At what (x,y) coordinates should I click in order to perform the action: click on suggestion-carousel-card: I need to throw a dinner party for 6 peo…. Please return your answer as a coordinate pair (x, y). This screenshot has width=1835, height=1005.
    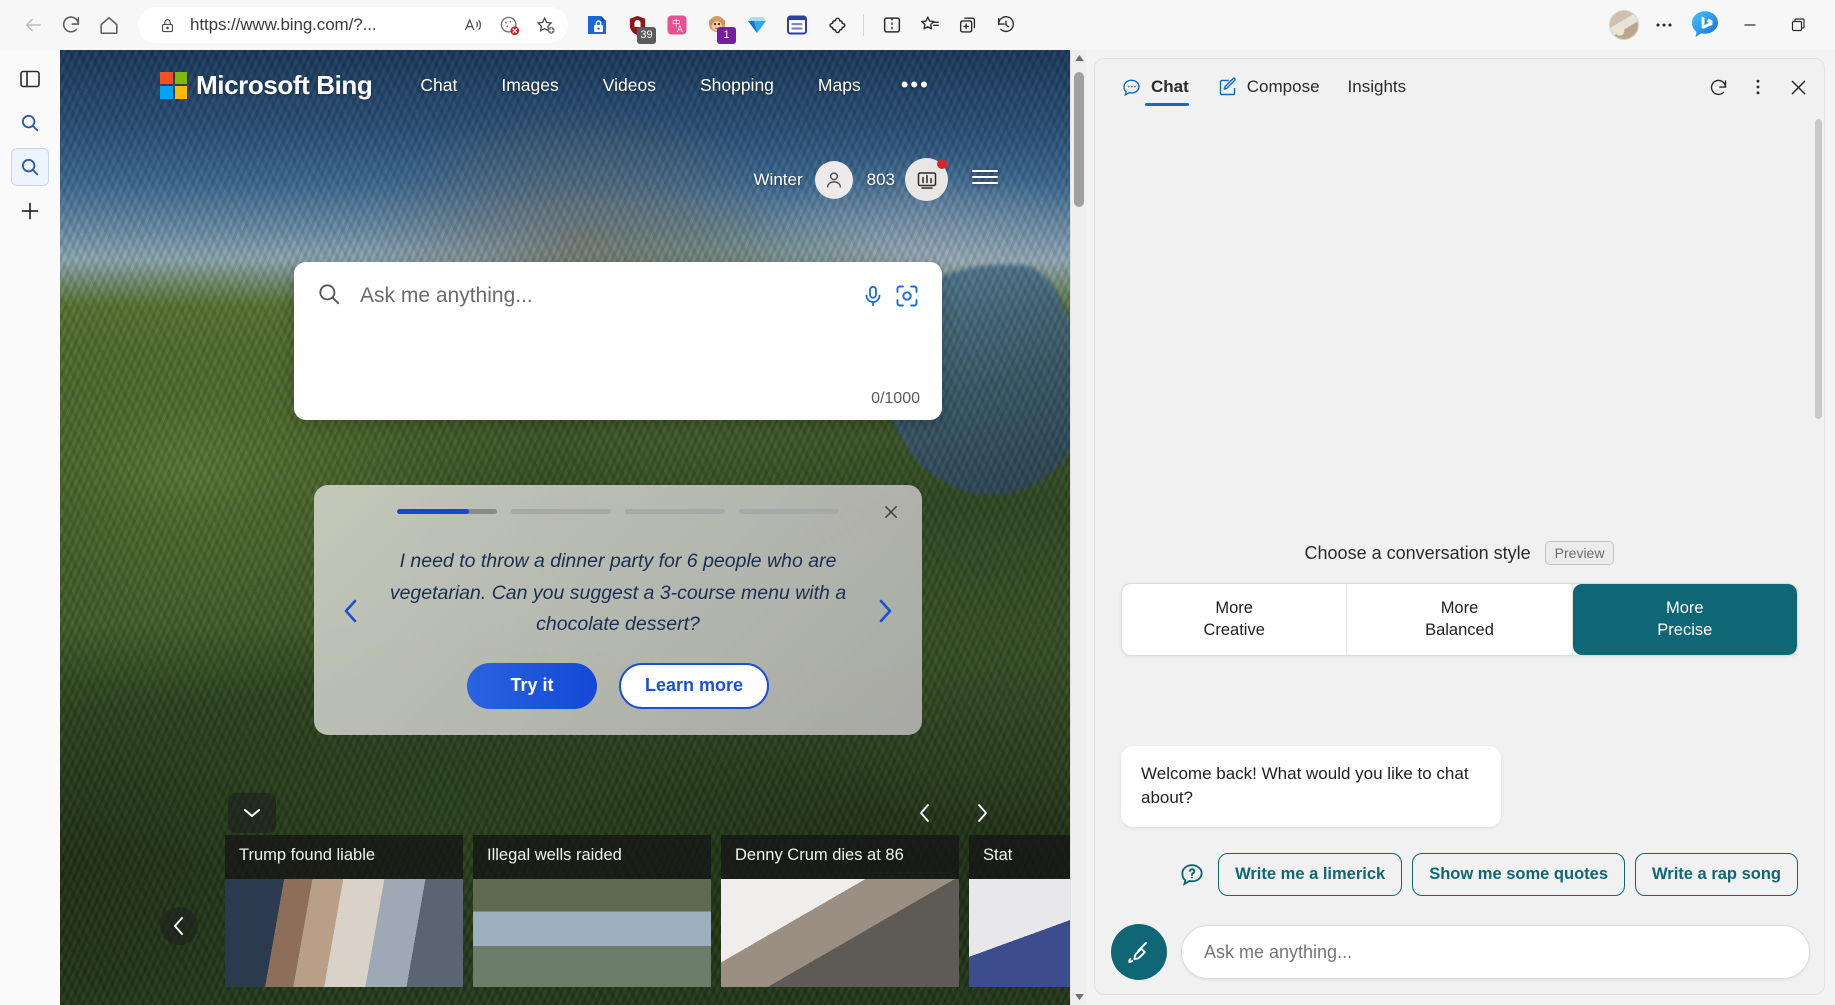
    Looking at the image, I should click on (618, 610).